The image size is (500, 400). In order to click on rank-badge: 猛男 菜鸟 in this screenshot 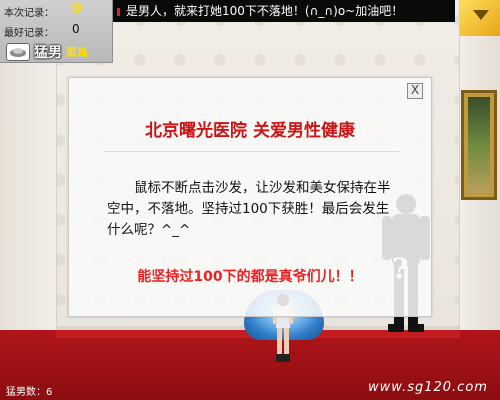, I will do `click(47, 52)`.